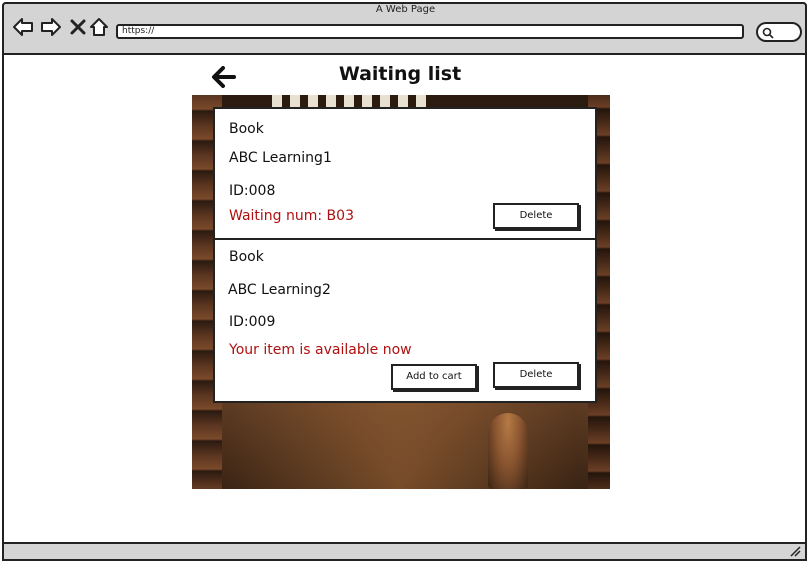 Image resolution: width=811 pixels, height=563 pixels. Describe the element at coordinates (508, 451) in the screenshot. I see `newel-post` at that location.